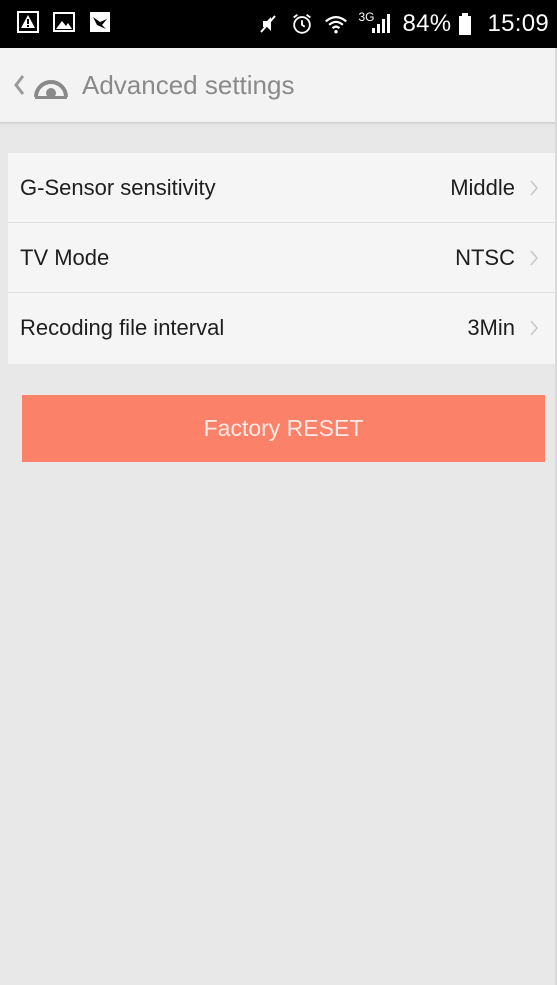 The height and width of the screenshot is (985, 557). Describe the element at coordinates (122, 327) in the screenshot. I see `setting-label: Recoding file interval` at that location.